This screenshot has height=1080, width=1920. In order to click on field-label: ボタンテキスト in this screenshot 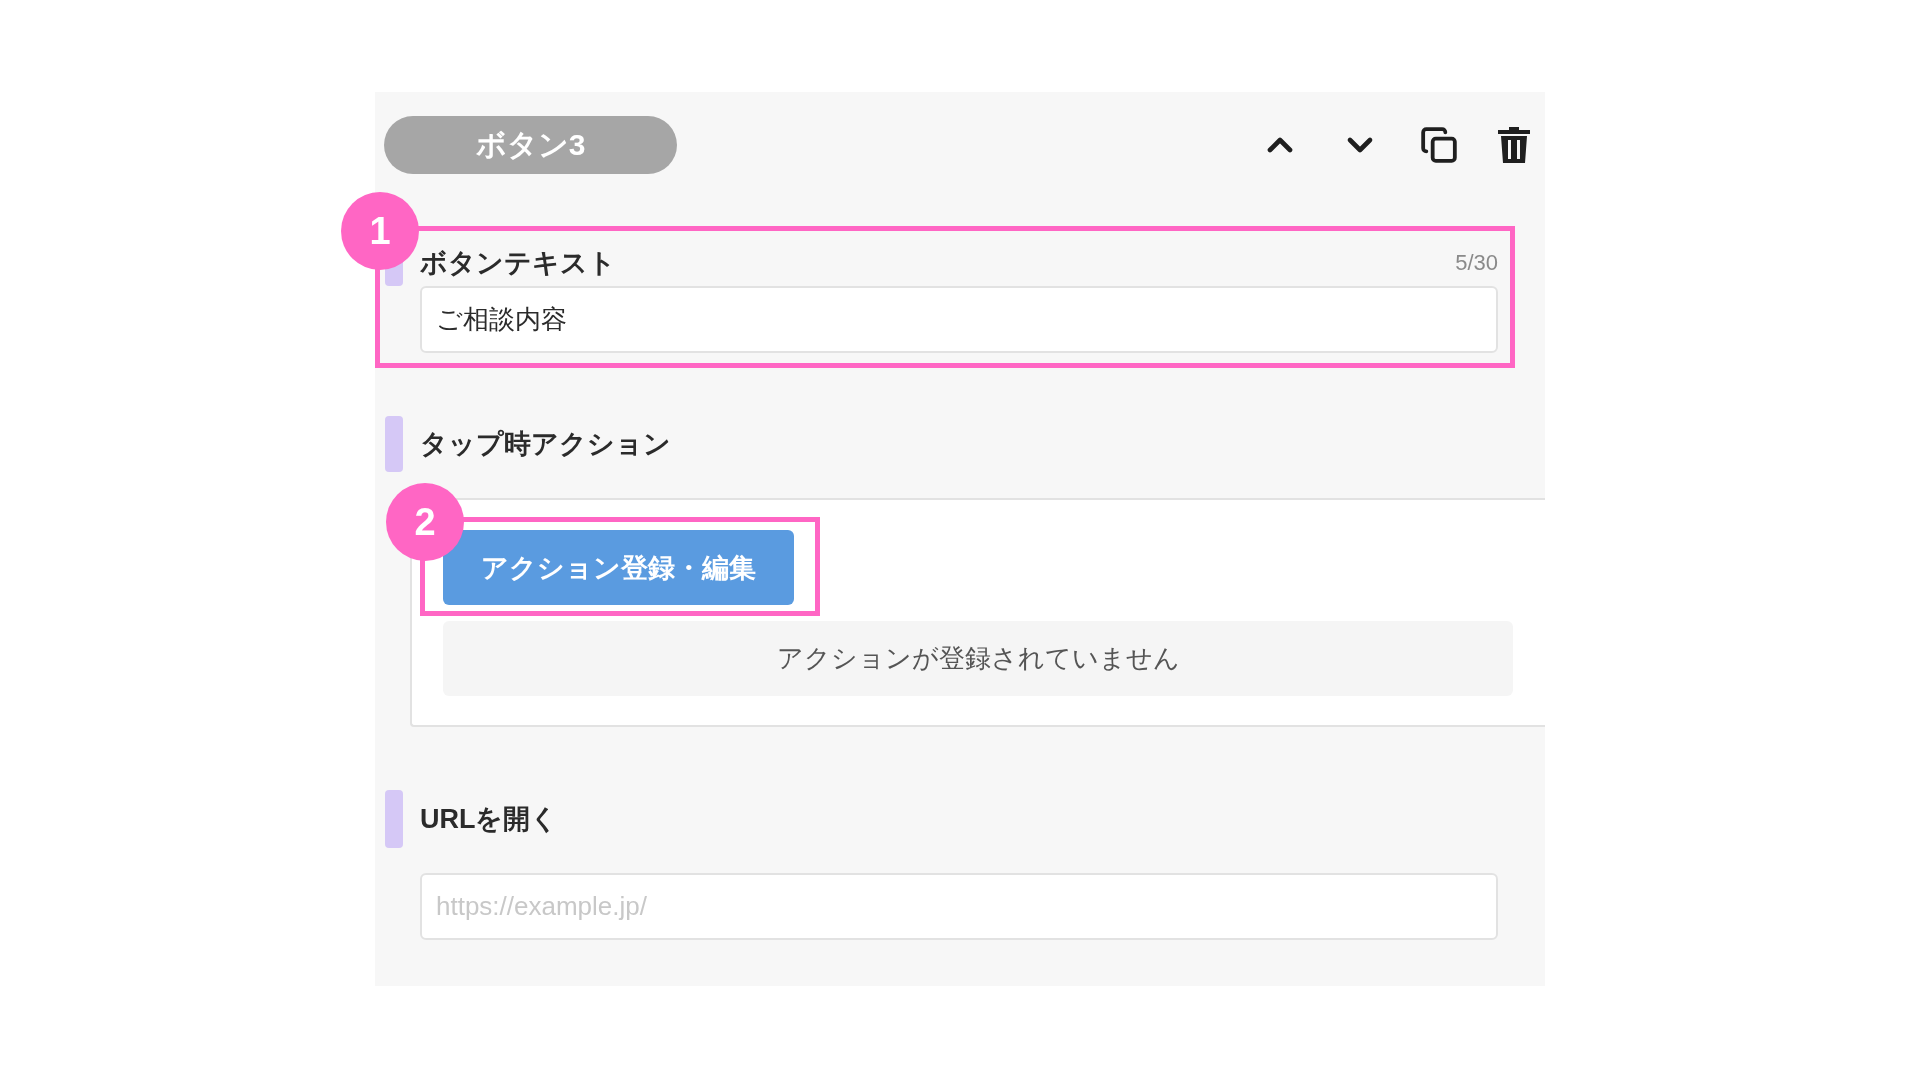, I will do `click(518, 263)`.